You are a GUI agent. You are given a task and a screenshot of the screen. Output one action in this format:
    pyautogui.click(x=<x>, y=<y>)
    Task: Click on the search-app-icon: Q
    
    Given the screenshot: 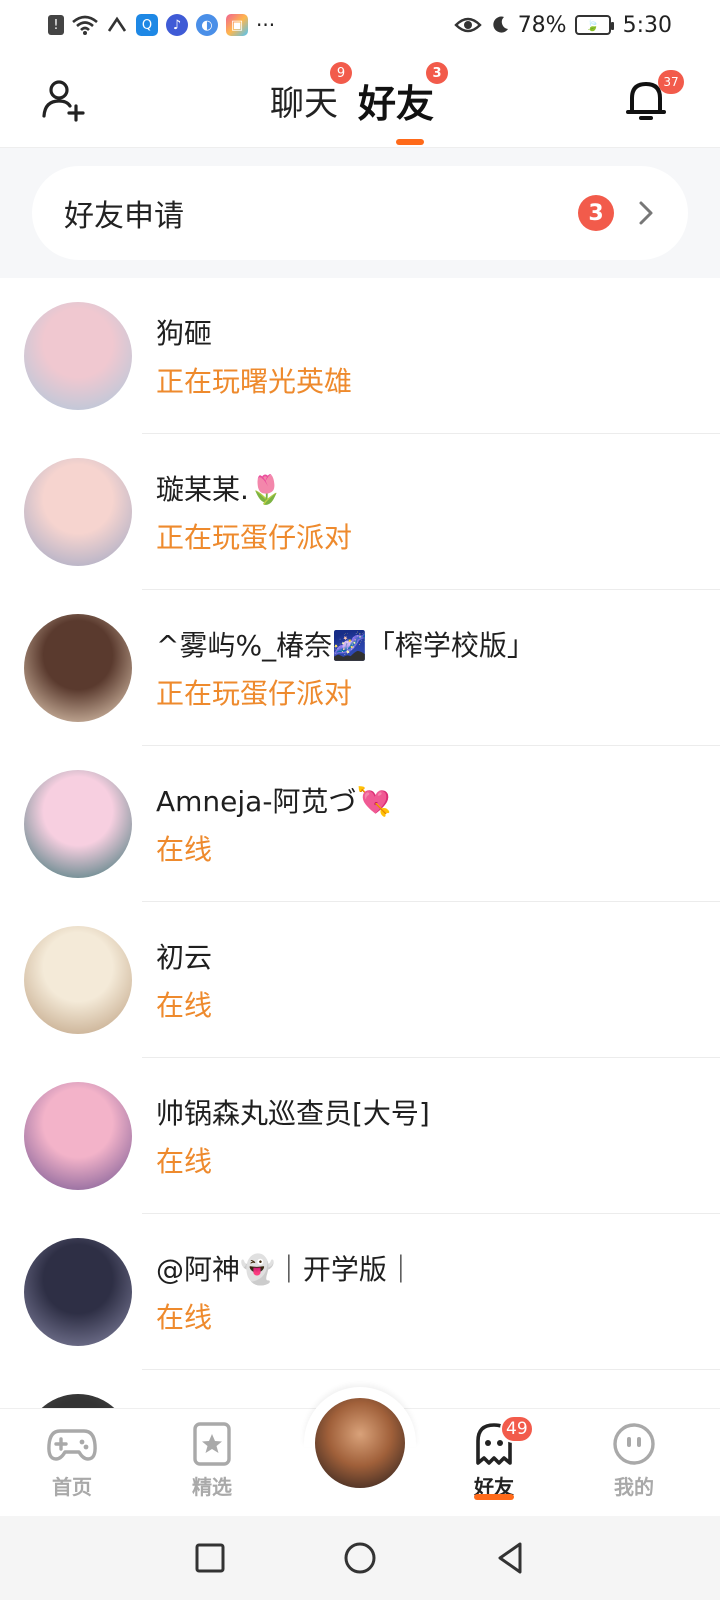 What is the action you would take?
    pyautogui.click(x=147, y=25)
    